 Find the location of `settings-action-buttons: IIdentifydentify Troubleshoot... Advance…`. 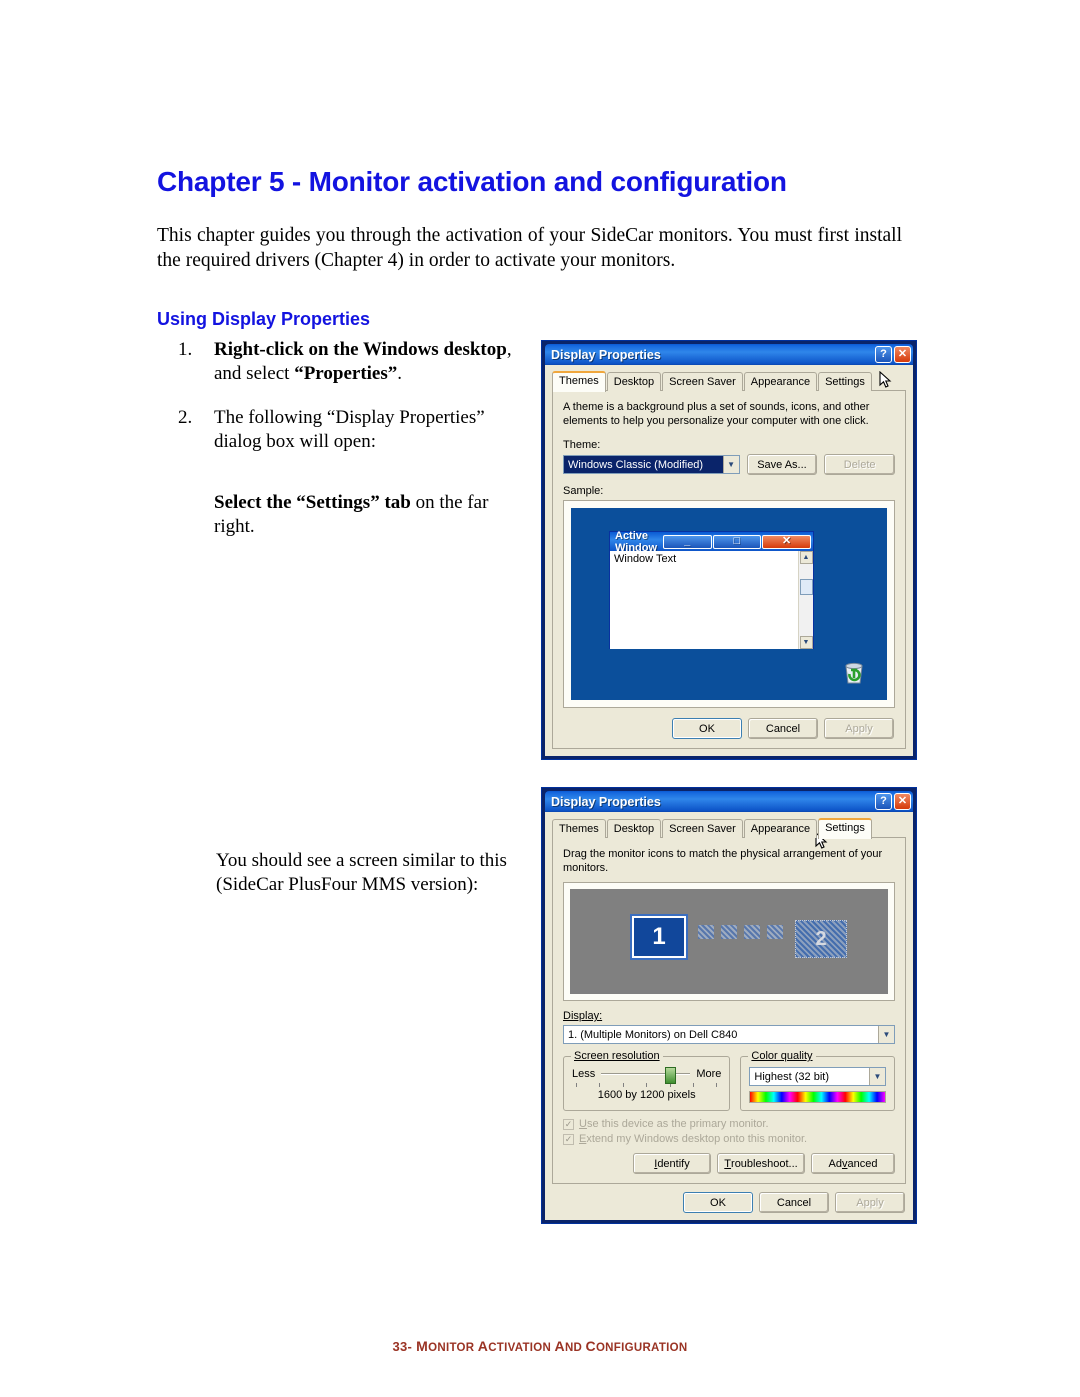

settings-action-buttons: IIdentifydentify Troubleshoot... Advance… is located at coordinates (729, 1163).